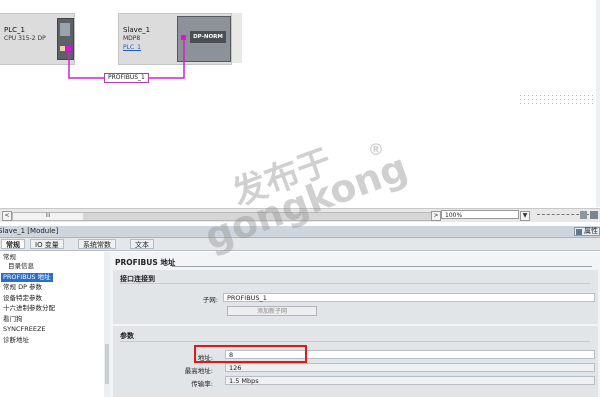 This screenshot has height=397, width=600. I want to click on nav-item-diag-address: 诊断地址, so click(16, 340).